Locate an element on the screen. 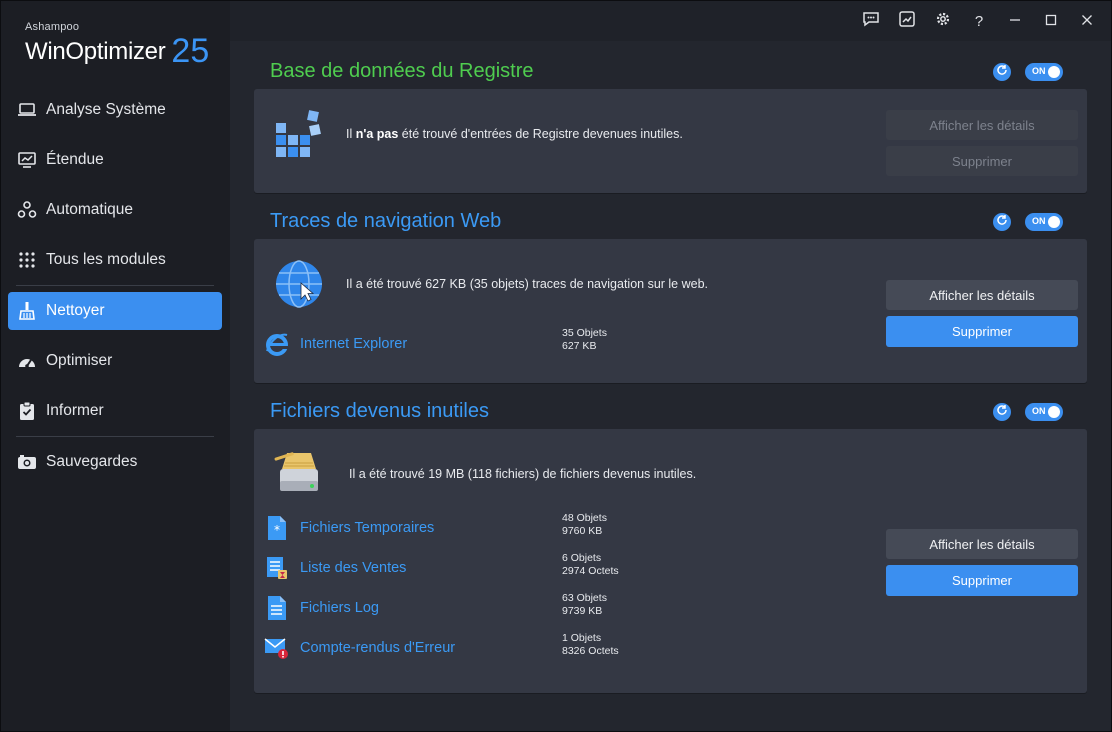 Image resolution: width=1112 pixels, height=732 pixels. item-label: Internet Explorer is located at coordinates (354, 344).